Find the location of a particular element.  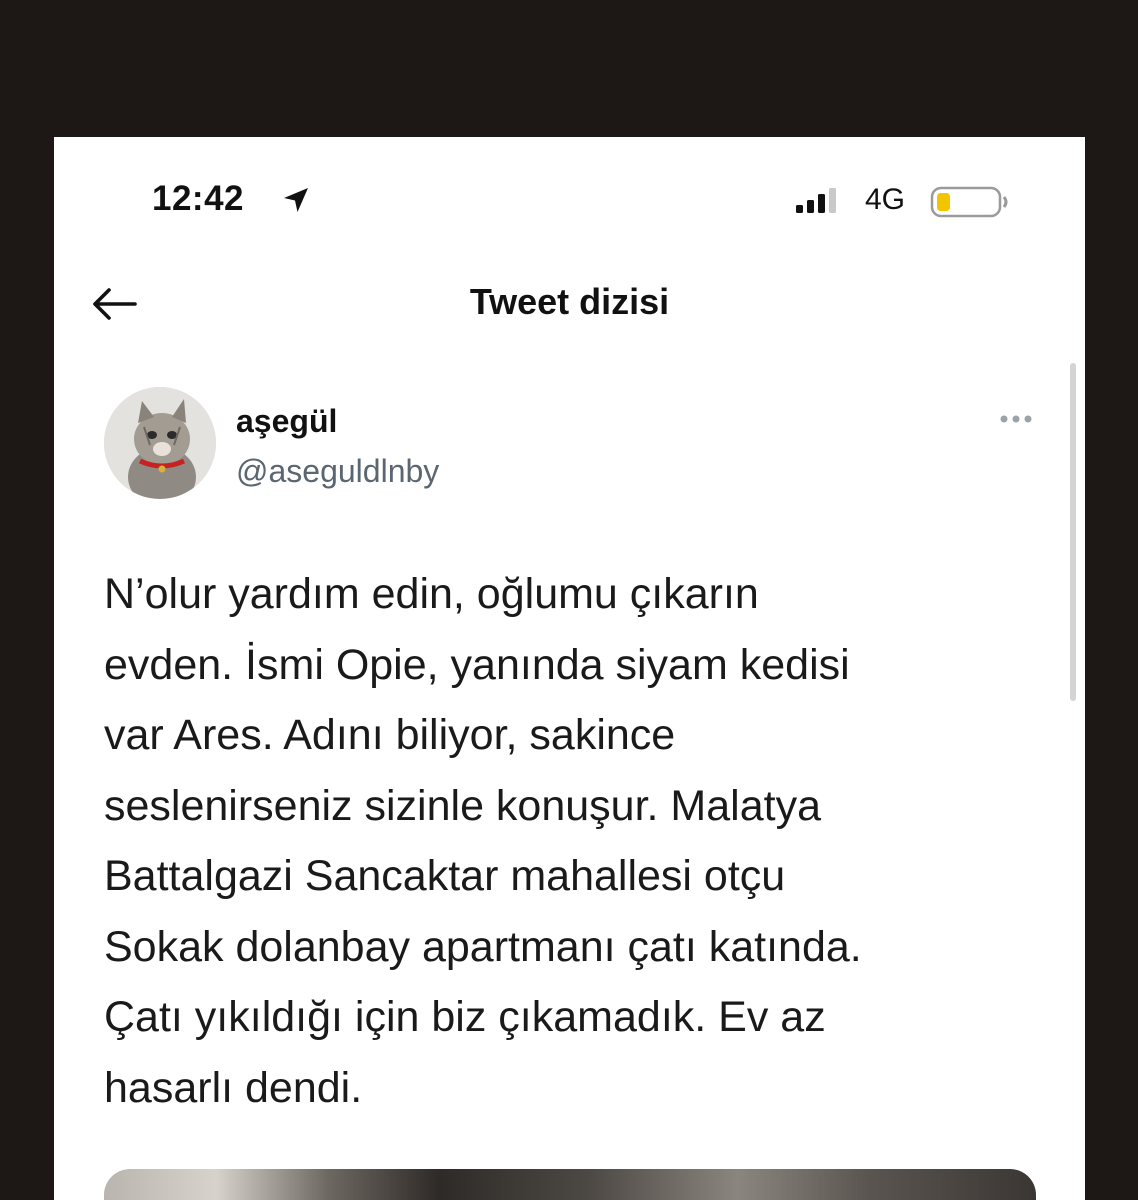

status-time: 12:42 is located at coordinates (198, 198).